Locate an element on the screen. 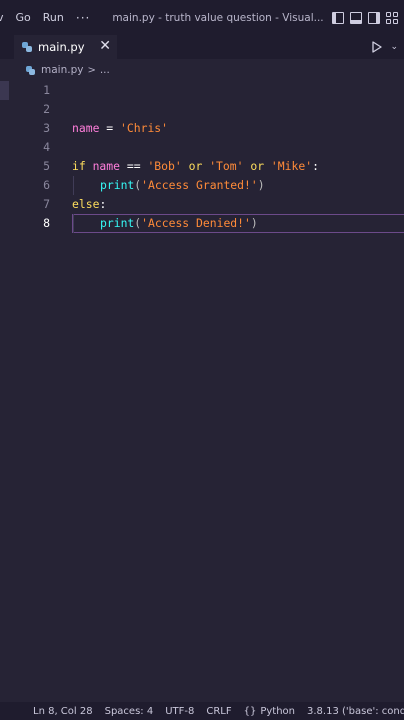 This screenshot has width=404, height=720. menu-run: Run is located at coordinates (53, 17).